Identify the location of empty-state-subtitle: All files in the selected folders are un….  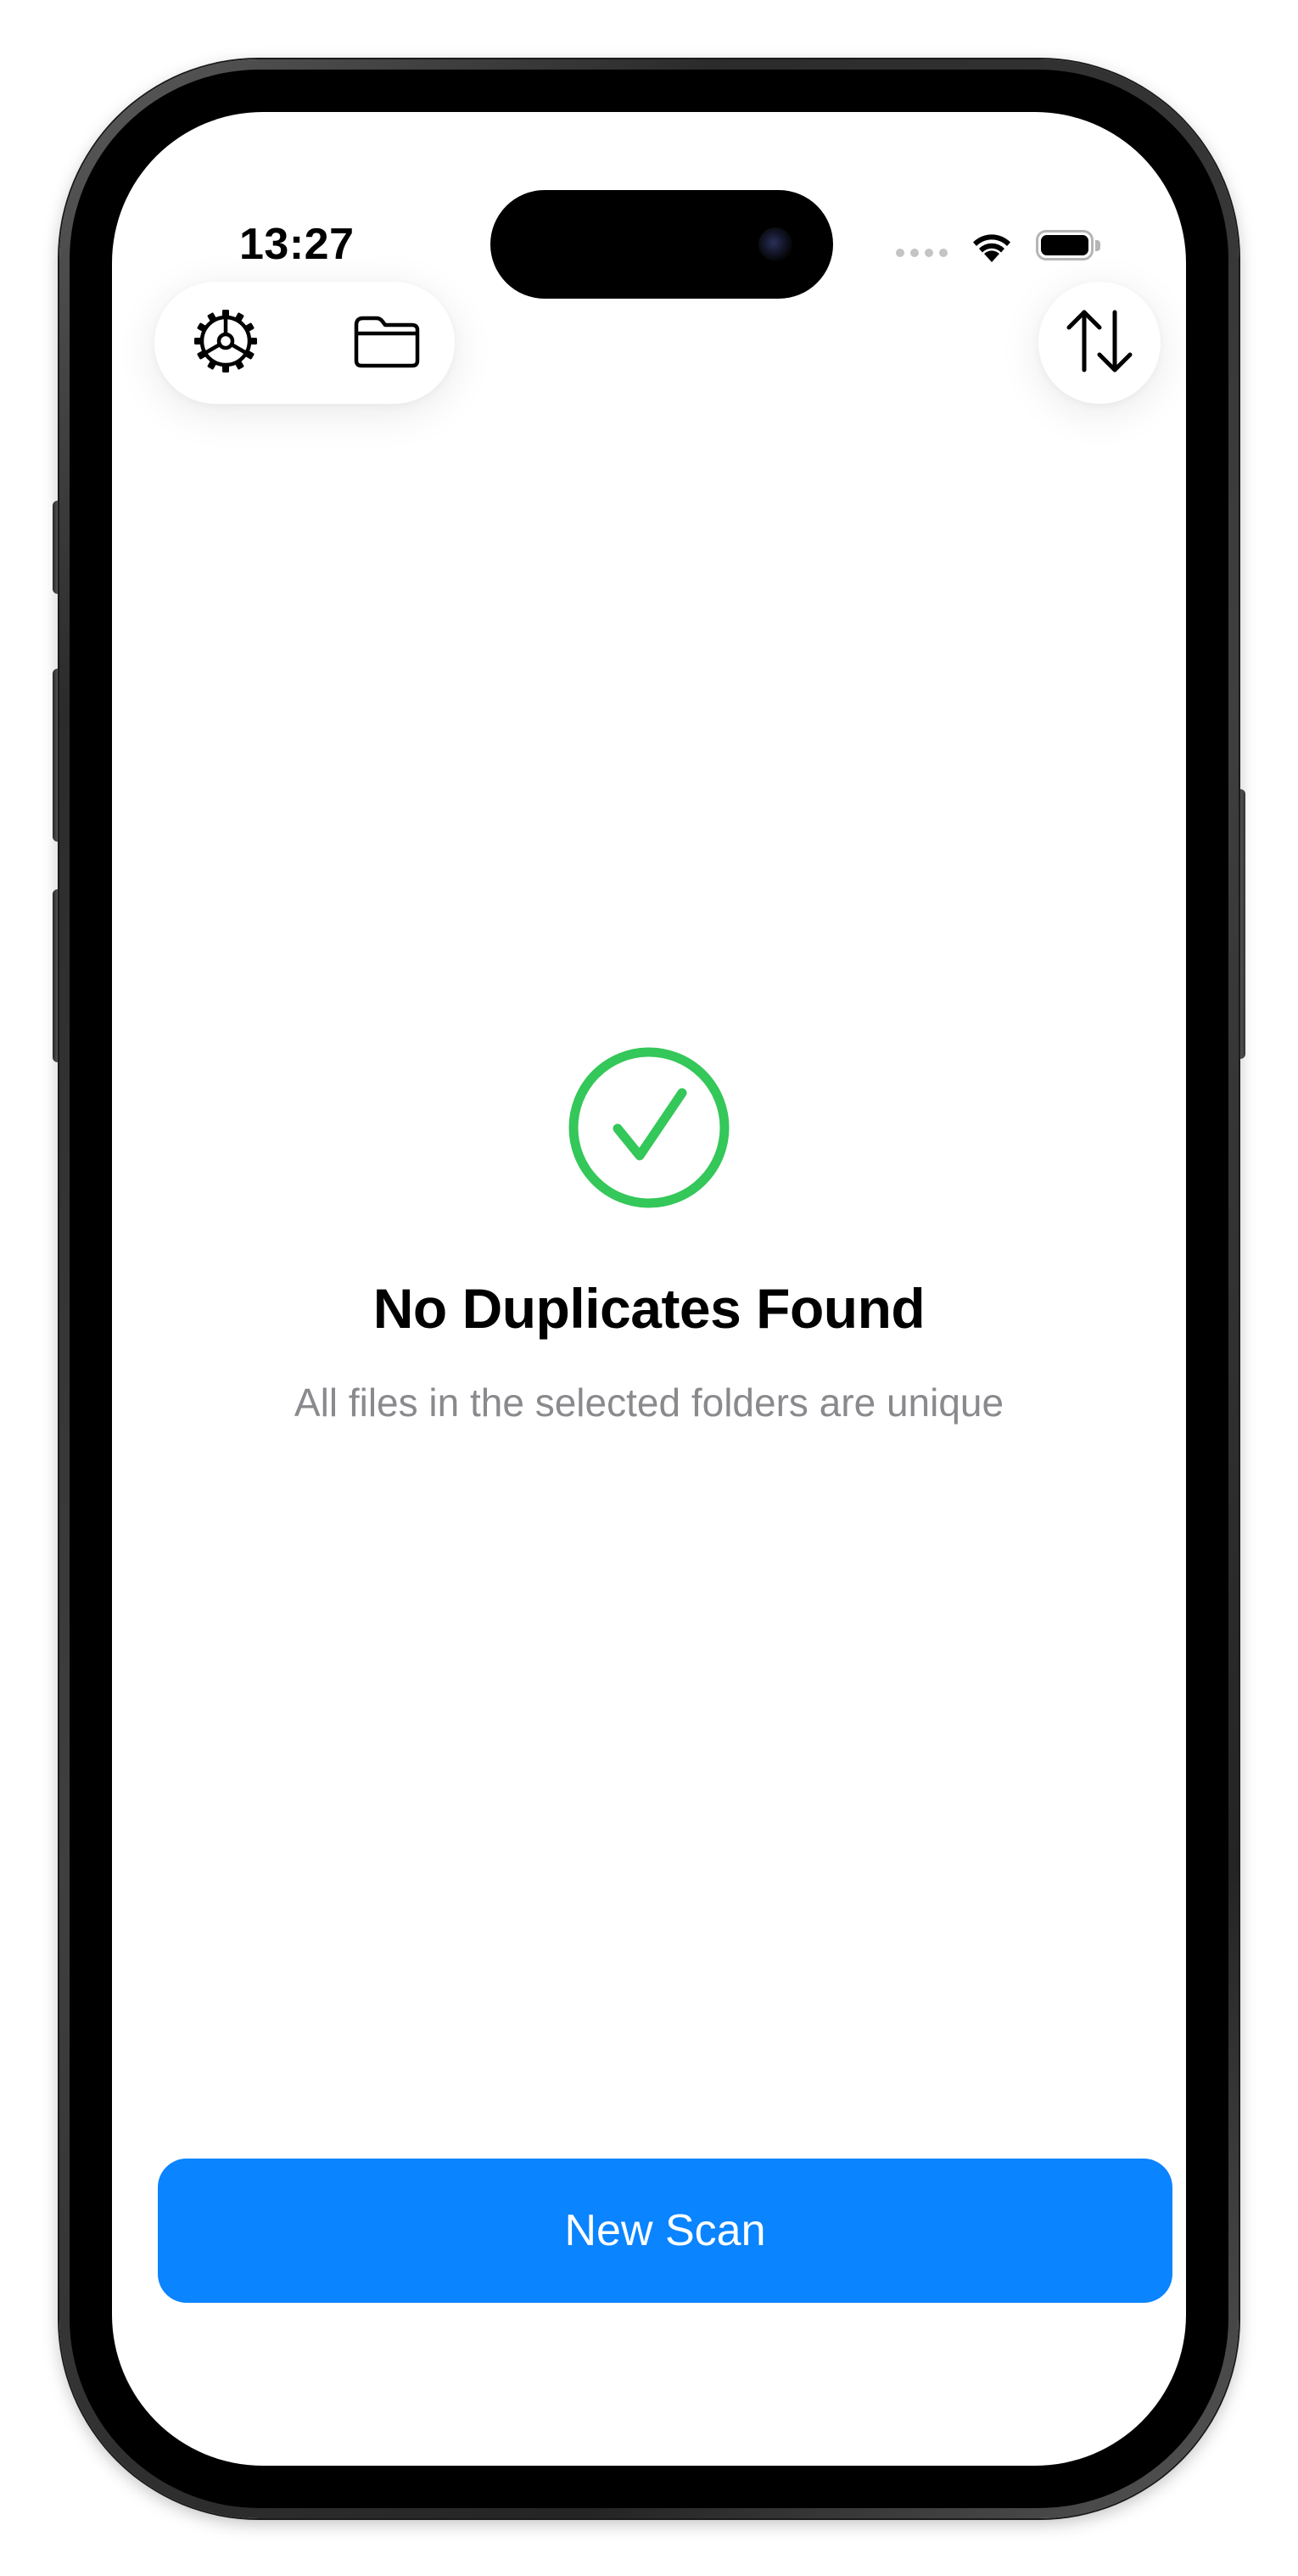
(649, 1403).